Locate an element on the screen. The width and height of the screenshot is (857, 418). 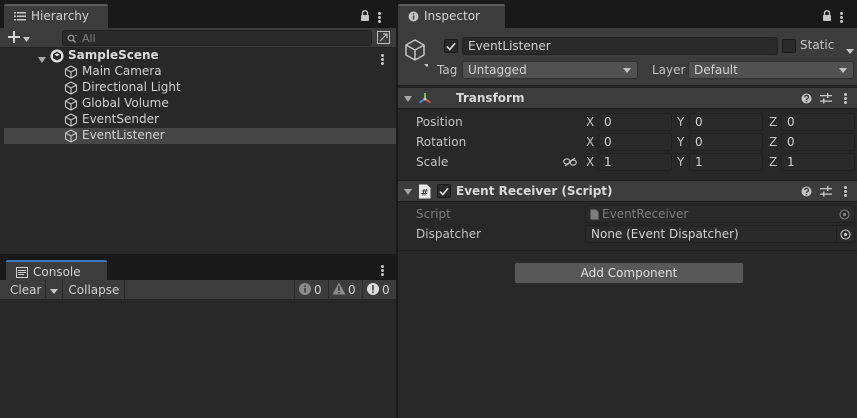
console-icon is located at coordinates (22, 272).